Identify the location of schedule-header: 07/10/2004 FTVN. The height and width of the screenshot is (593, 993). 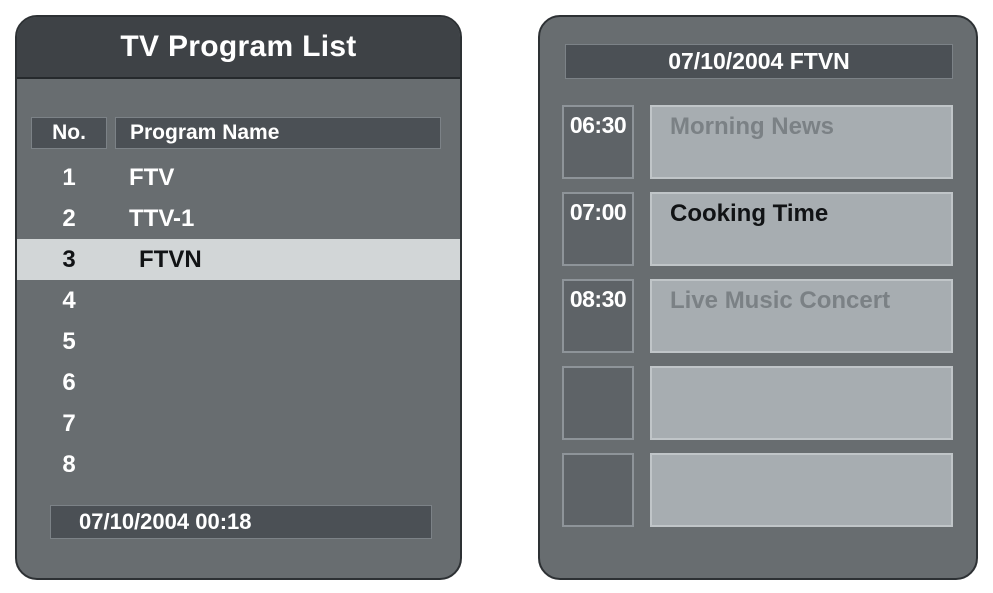
(759, 61).